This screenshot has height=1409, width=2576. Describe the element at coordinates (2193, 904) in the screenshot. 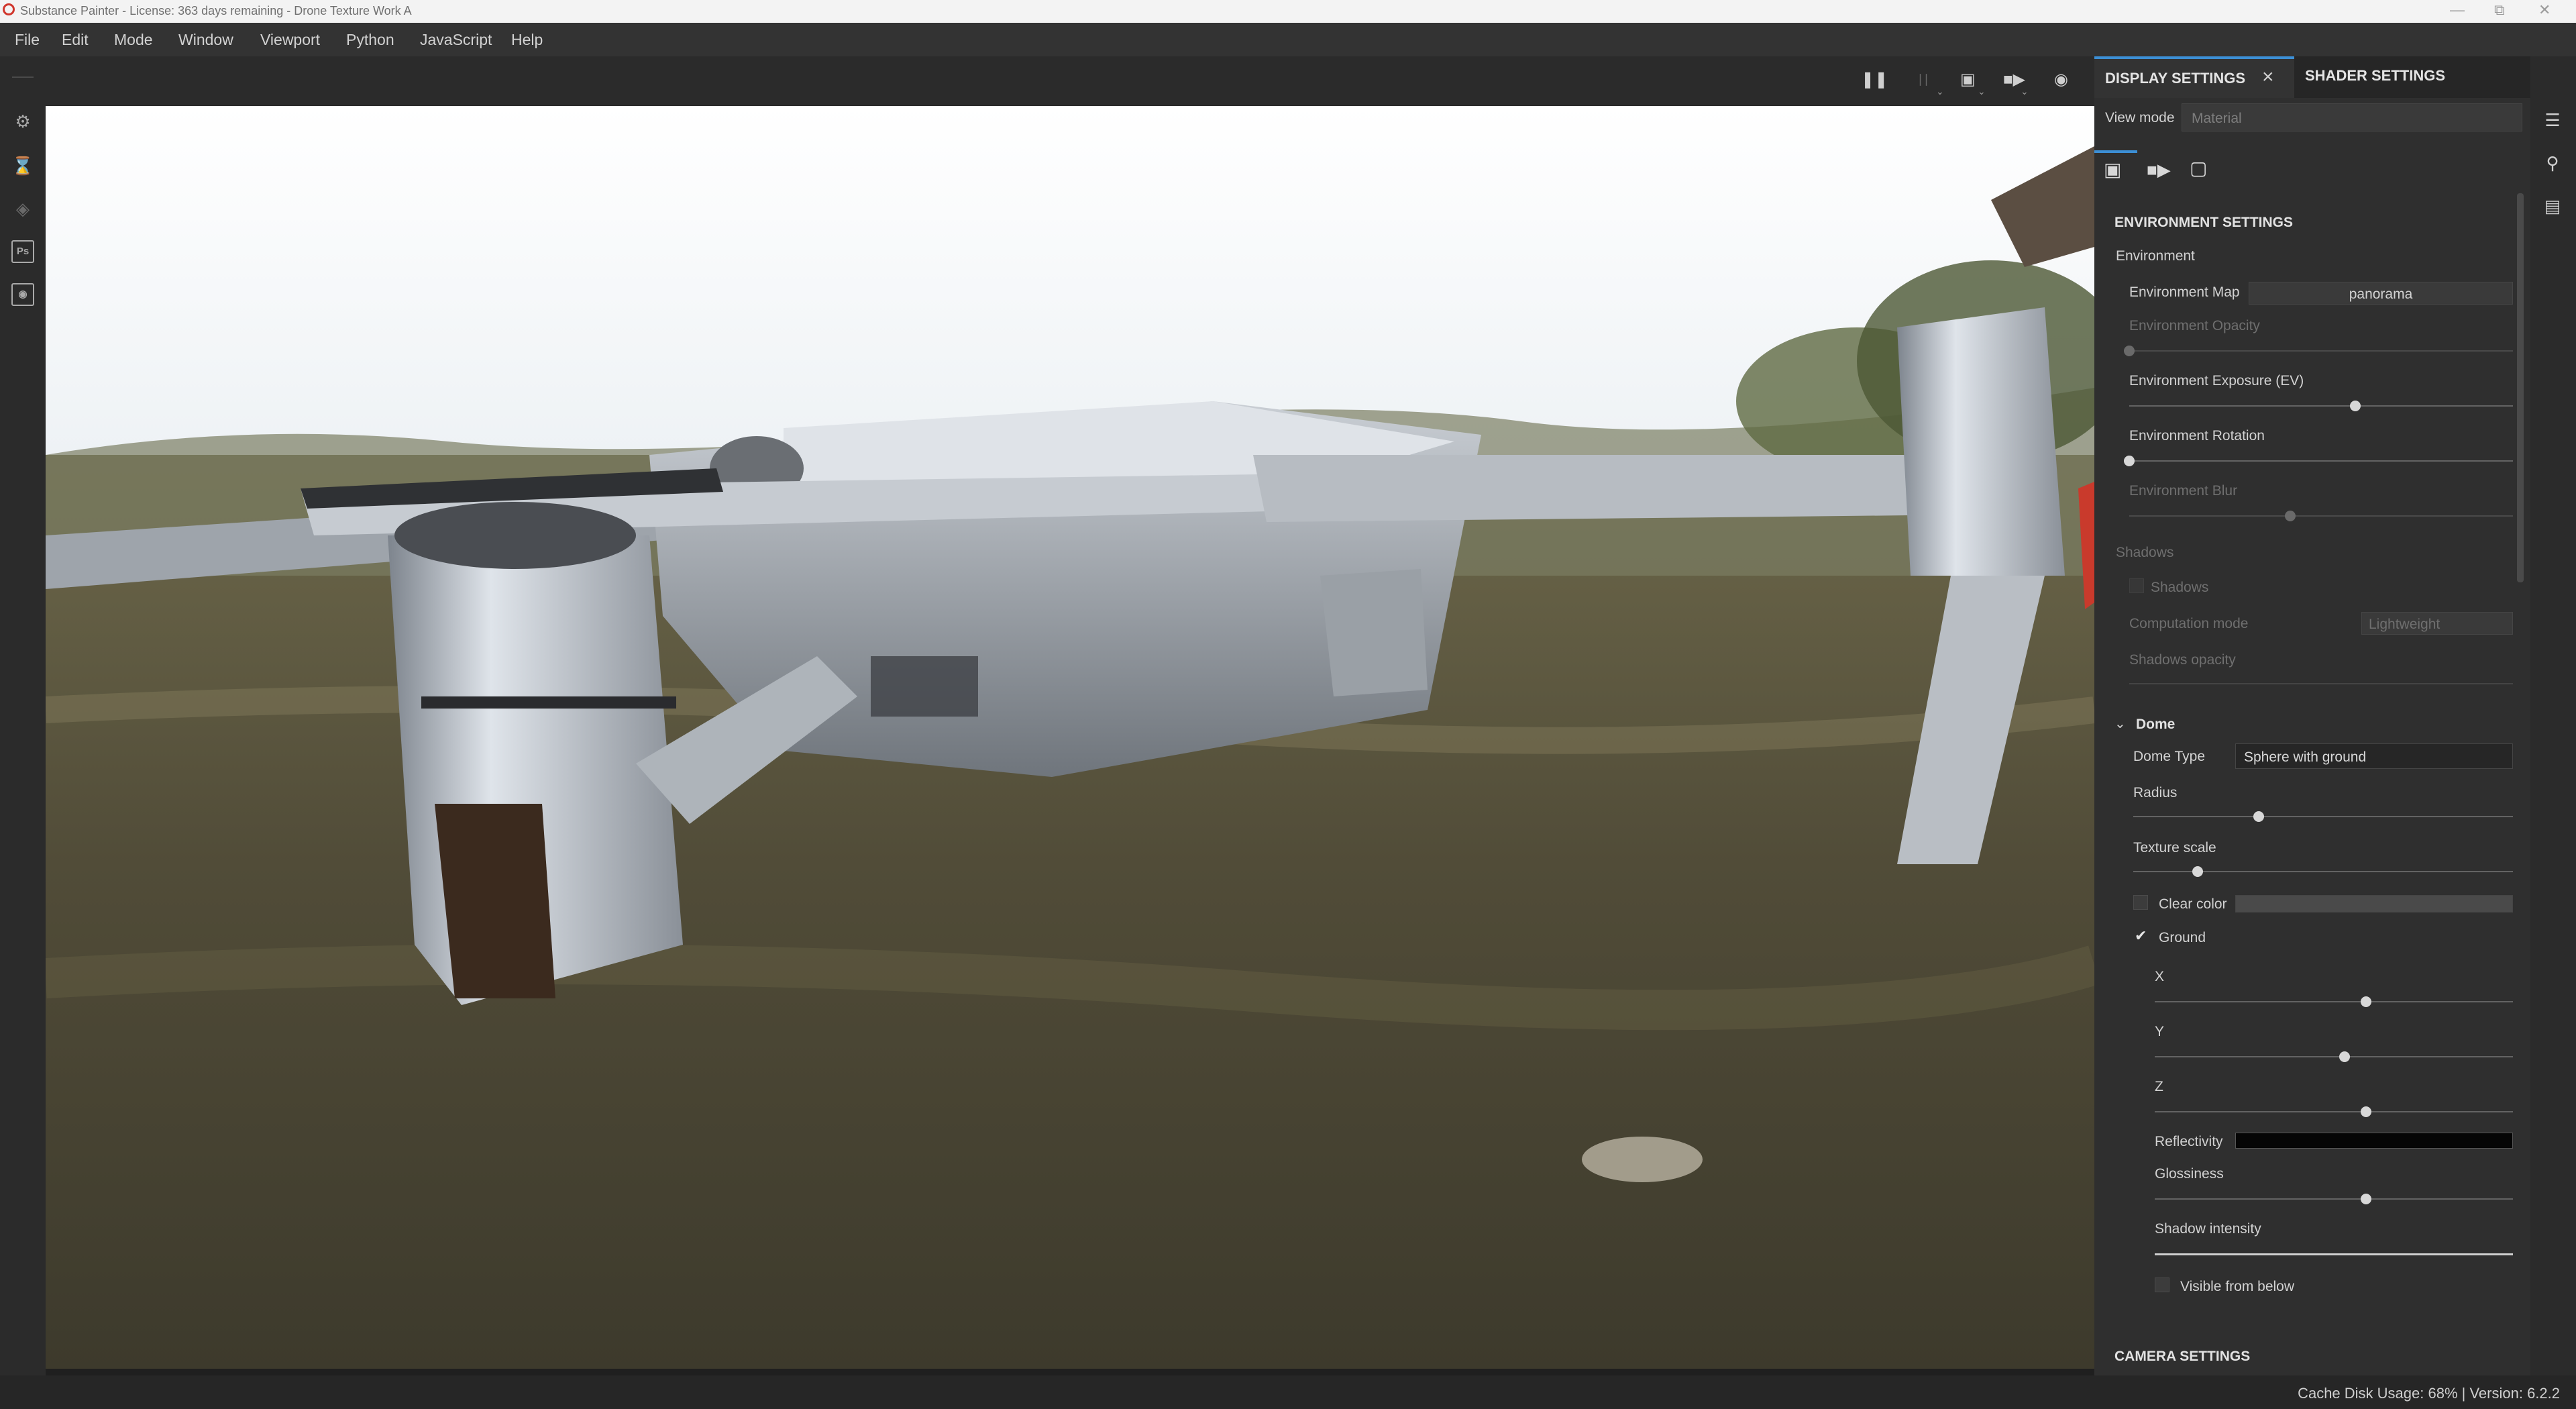

I see `clear-color-label: Clear color` at that location.